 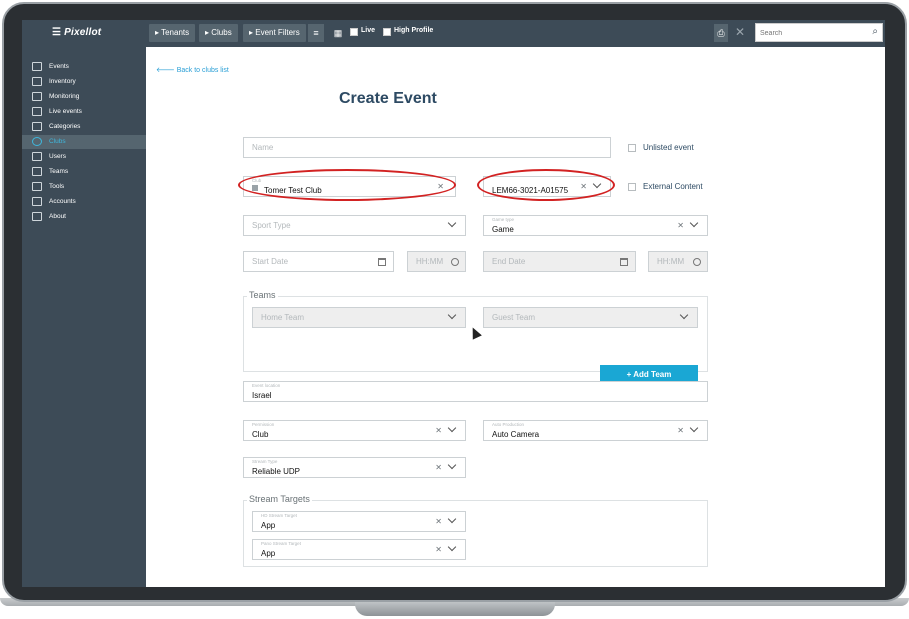 What do you see at coordinates (192, 69) in the screenshot?
I see `back-to-clubs-link: 🡐 Back to clubs list` at bounding box center [192, 69].